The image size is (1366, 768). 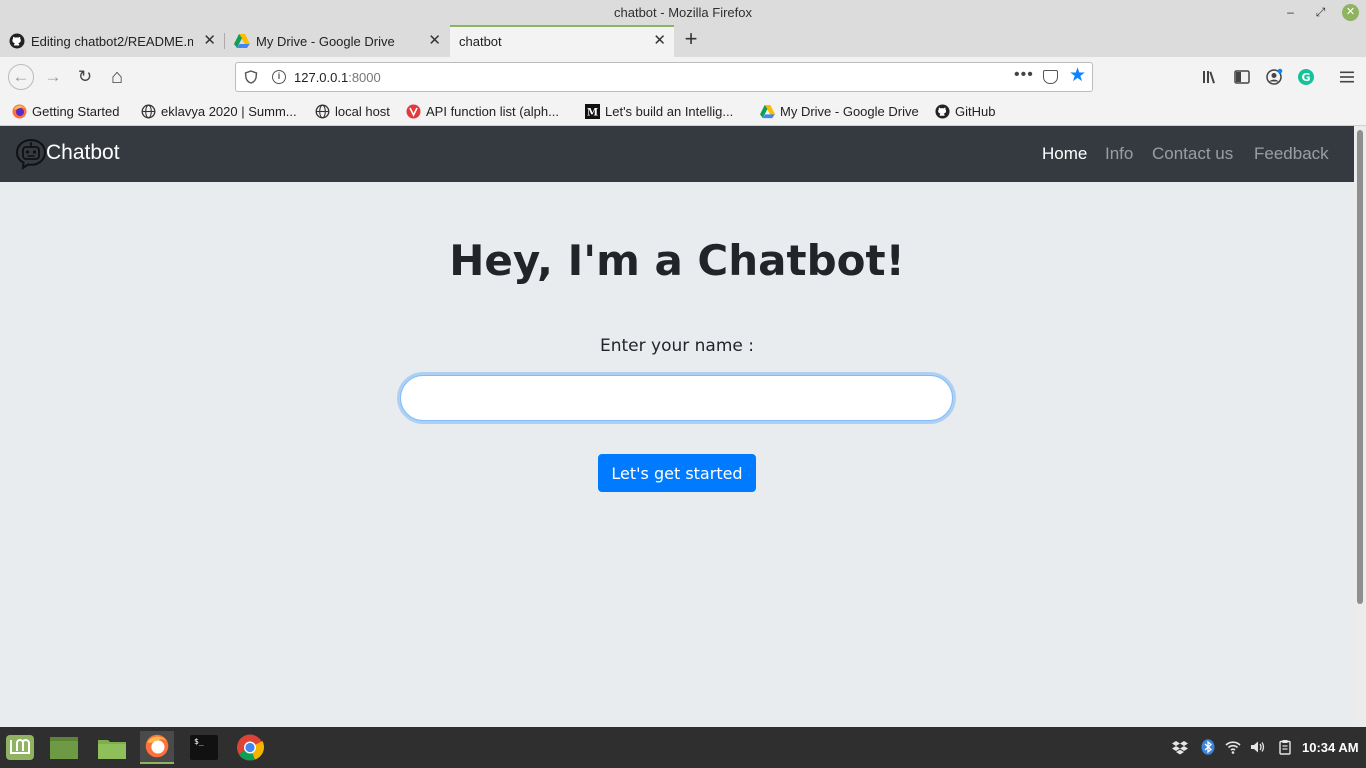 What do you see at coordinates (76, 111) in the screenshot?
I see `bookmark-label: Getting Started` at bounding box center [76, 111].